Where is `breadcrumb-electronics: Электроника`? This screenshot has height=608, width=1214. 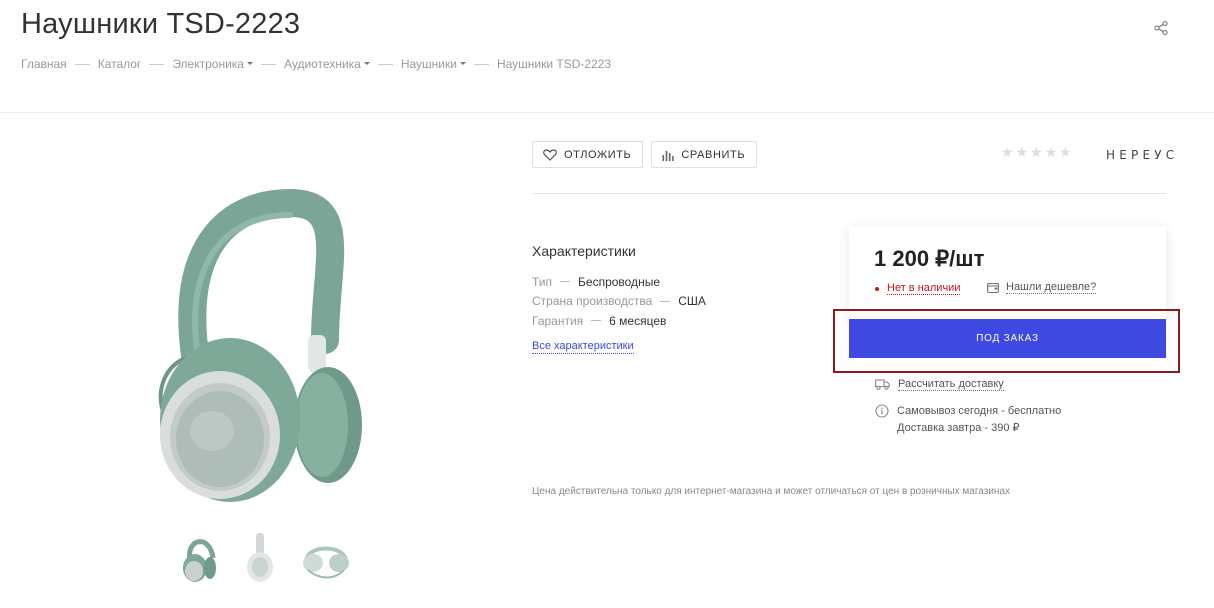
breadcrumb-electronics: Электроника is located at coordinates (208, 64).